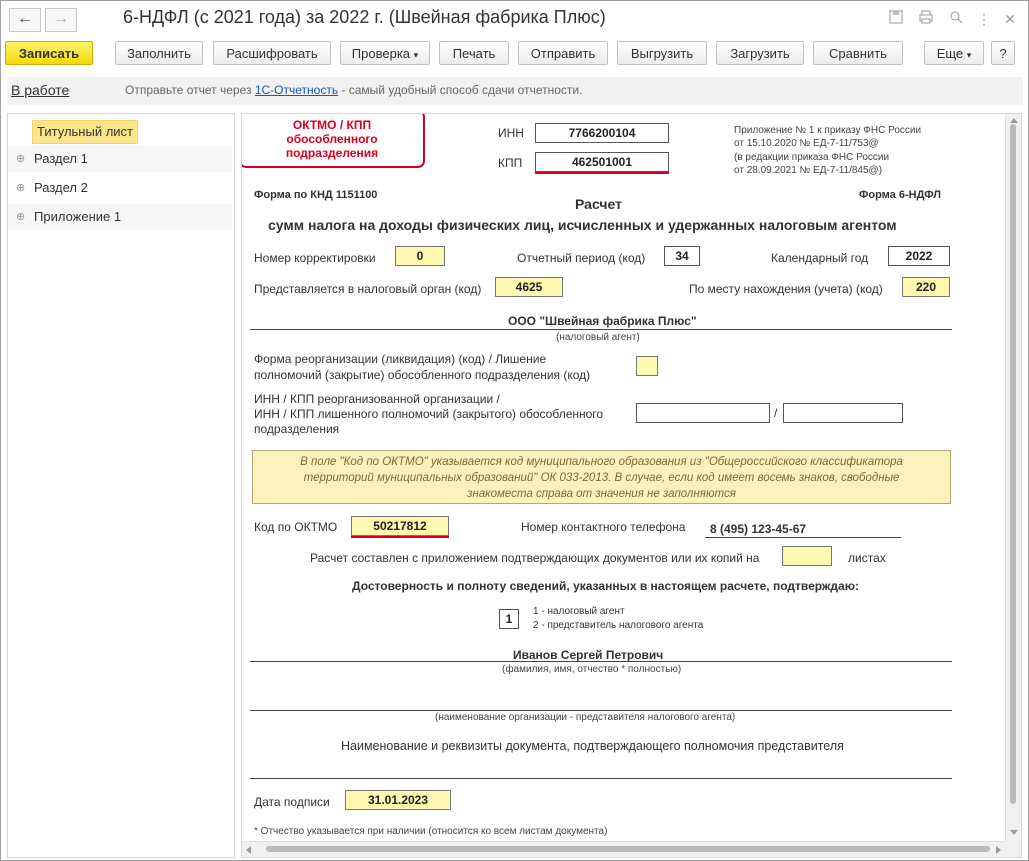  I want to click on signer-caption: (фамилия, имя, отчество * полностью), so click(592, 669).